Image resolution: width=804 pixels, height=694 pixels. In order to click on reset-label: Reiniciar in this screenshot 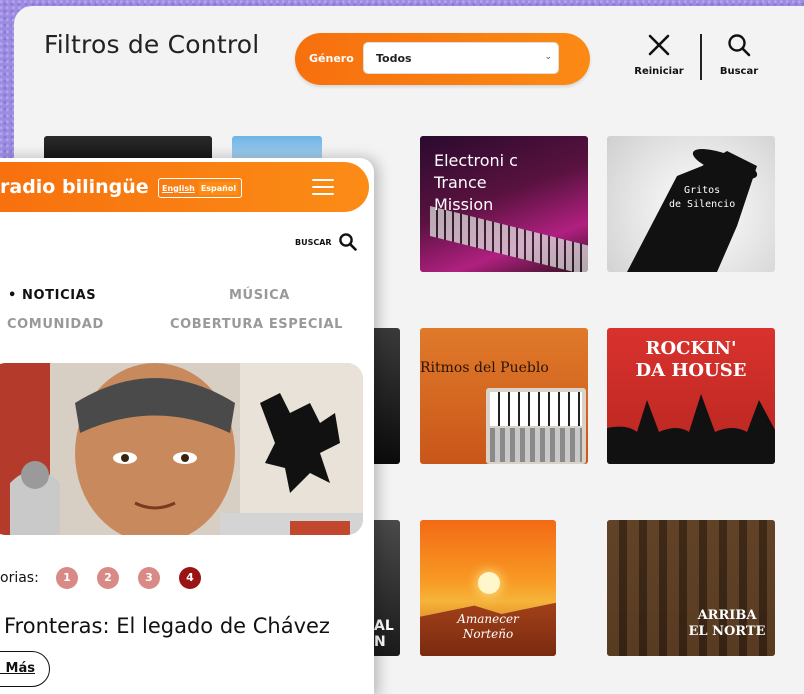, I will do `click(659, 71)`.